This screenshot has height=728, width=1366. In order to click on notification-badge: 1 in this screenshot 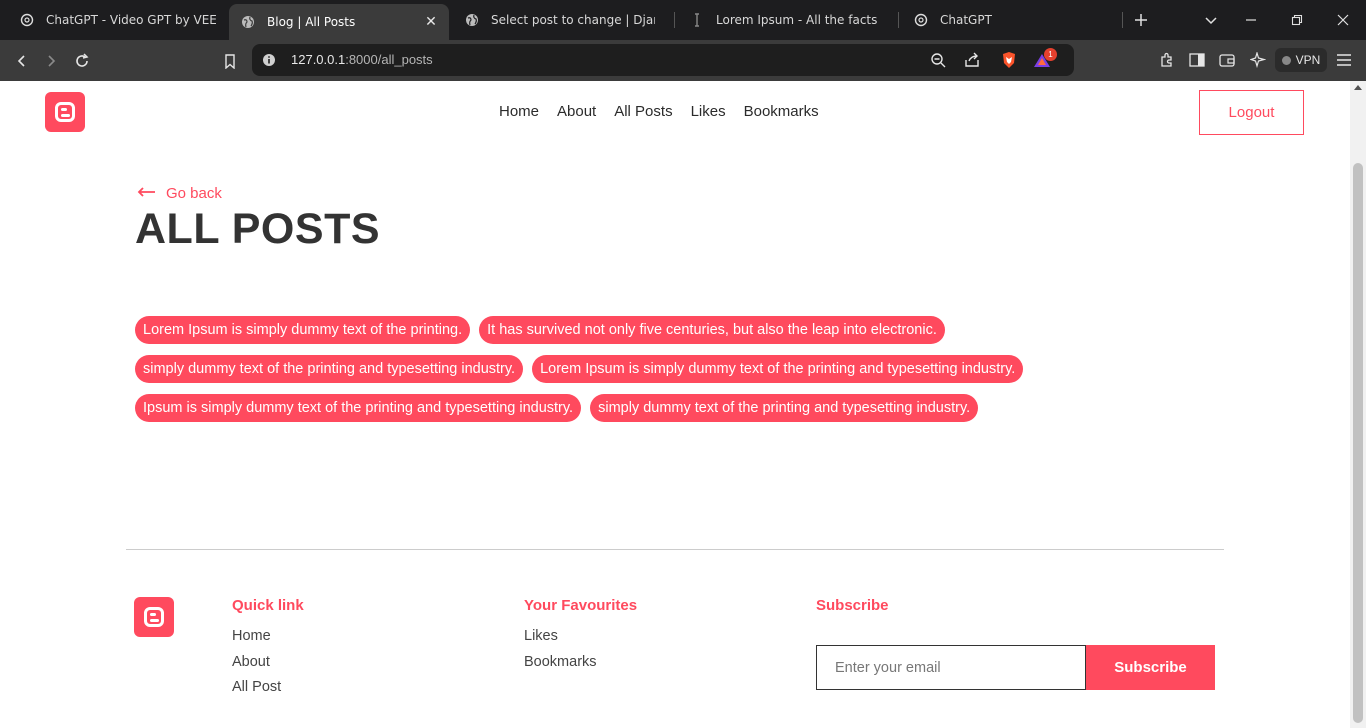, I will do `click(1050, 54)`.